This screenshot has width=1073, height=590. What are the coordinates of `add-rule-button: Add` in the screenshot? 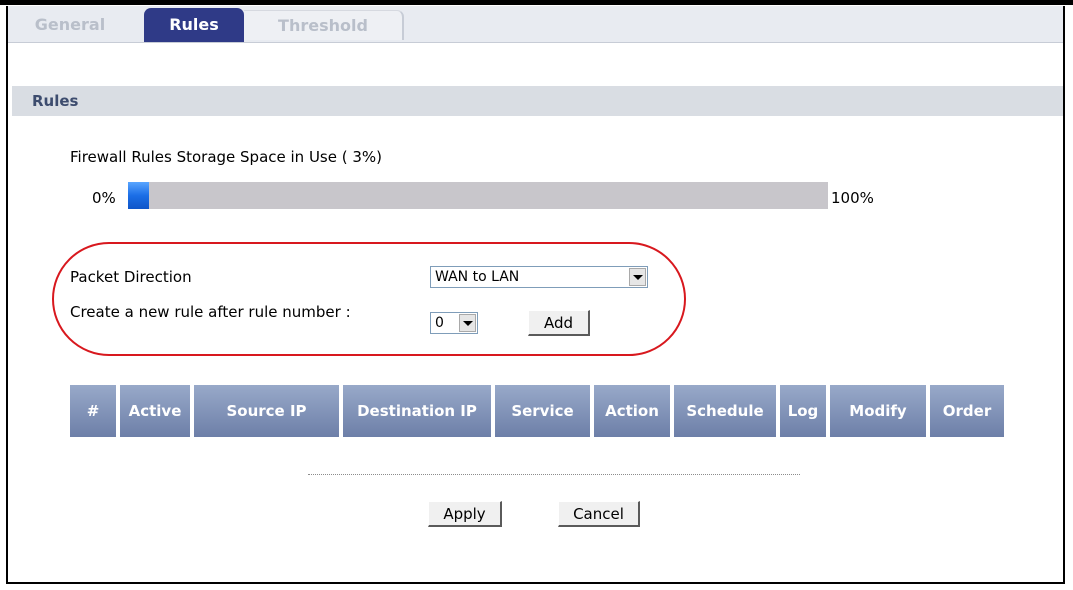 It's located at (559, 323).